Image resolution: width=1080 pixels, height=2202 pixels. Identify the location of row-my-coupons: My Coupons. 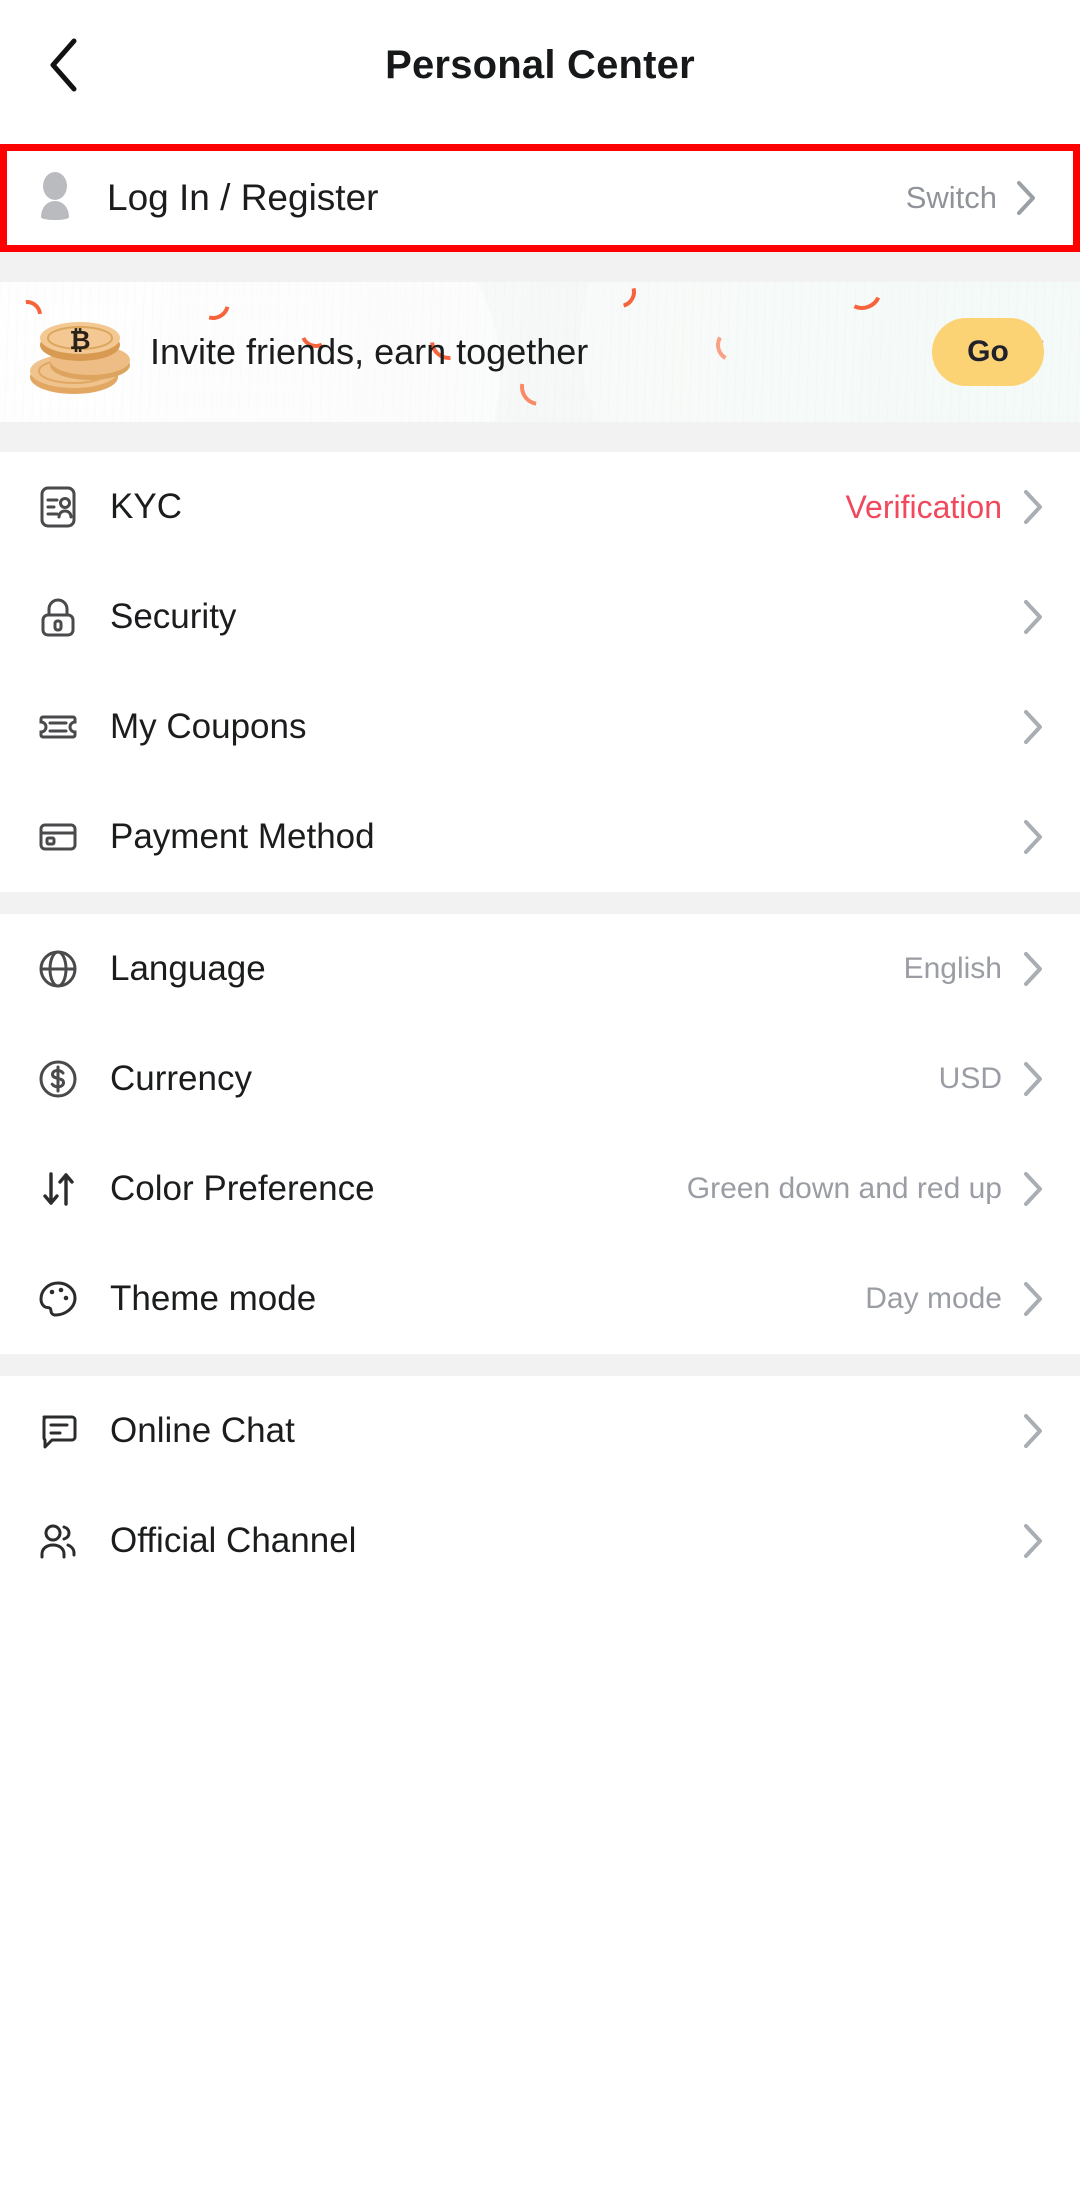
(540, 727).